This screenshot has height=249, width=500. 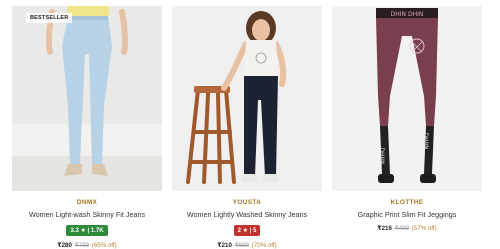 I want to click on price-row: ₹210 ₹699 (70% off), so click(x=247, y=245).